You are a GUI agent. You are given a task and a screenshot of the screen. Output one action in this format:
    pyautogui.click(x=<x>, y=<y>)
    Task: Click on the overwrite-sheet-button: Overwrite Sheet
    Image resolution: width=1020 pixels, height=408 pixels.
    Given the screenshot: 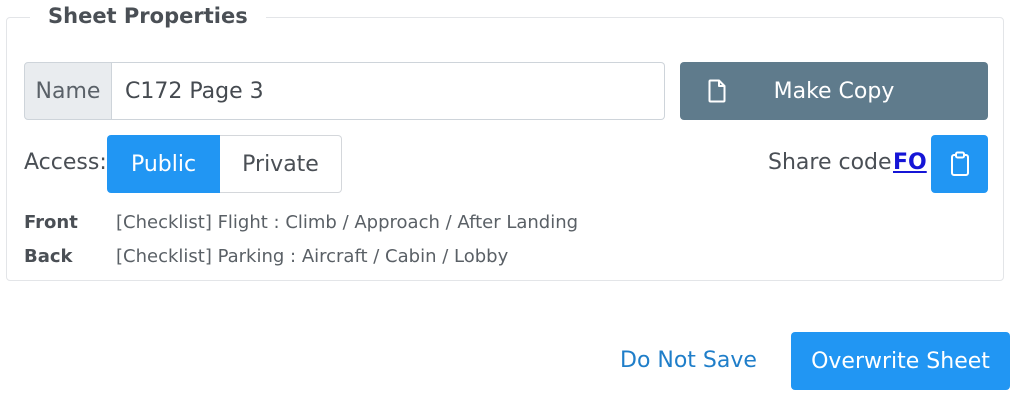 What is the action you would take?
    pyautogui.click(x=900, y=361)
    